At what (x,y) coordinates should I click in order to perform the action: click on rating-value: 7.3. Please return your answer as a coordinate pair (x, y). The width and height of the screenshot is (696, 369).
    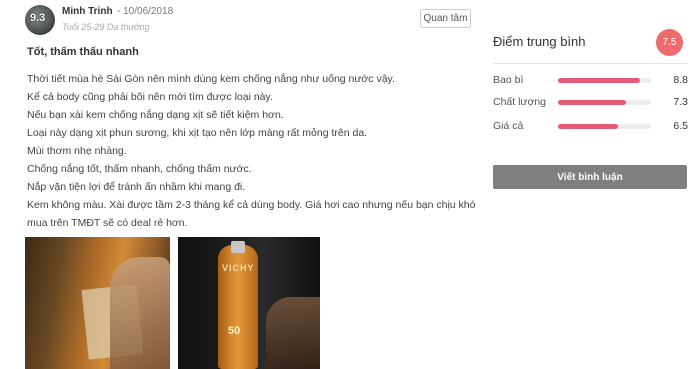
    Looking at the image, I should click on (680, 102).